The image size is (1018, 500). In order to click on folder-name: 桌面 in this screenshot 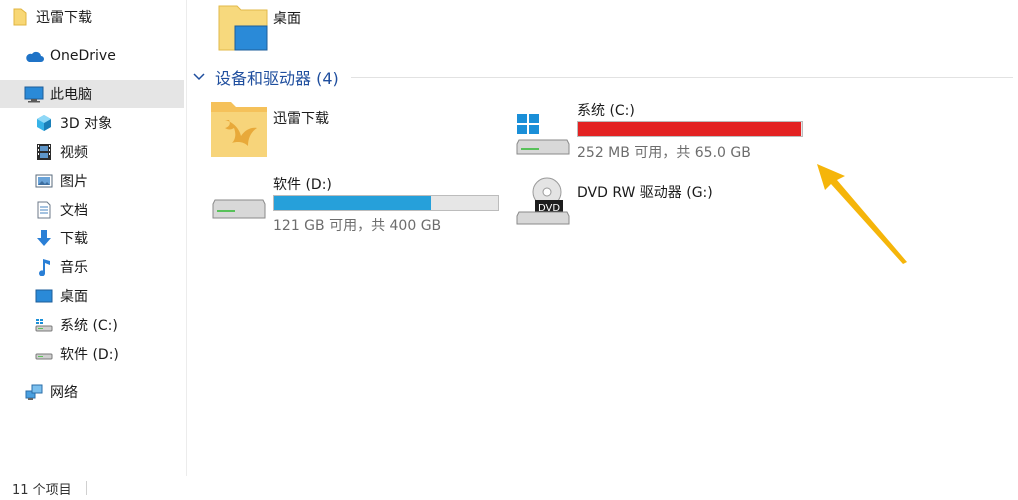, I will do `click(287, 19)`.